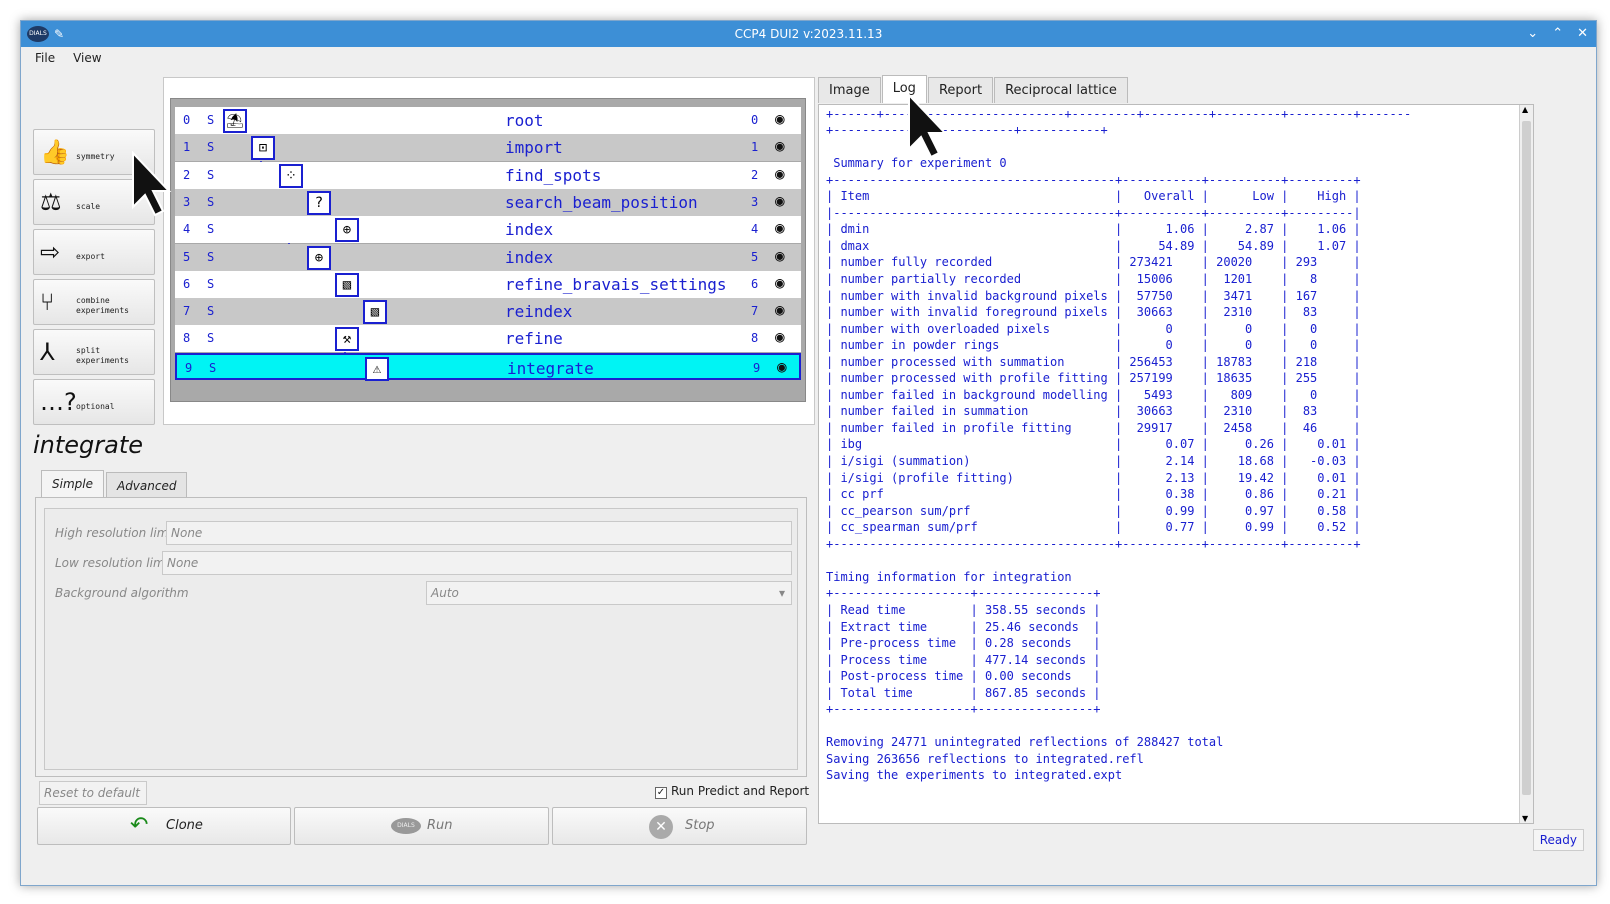 This screenshot has width=1610, height=904. I want to click on tree-node-import: 1 S ⊡ import 1 ◉, so click(488, 148).